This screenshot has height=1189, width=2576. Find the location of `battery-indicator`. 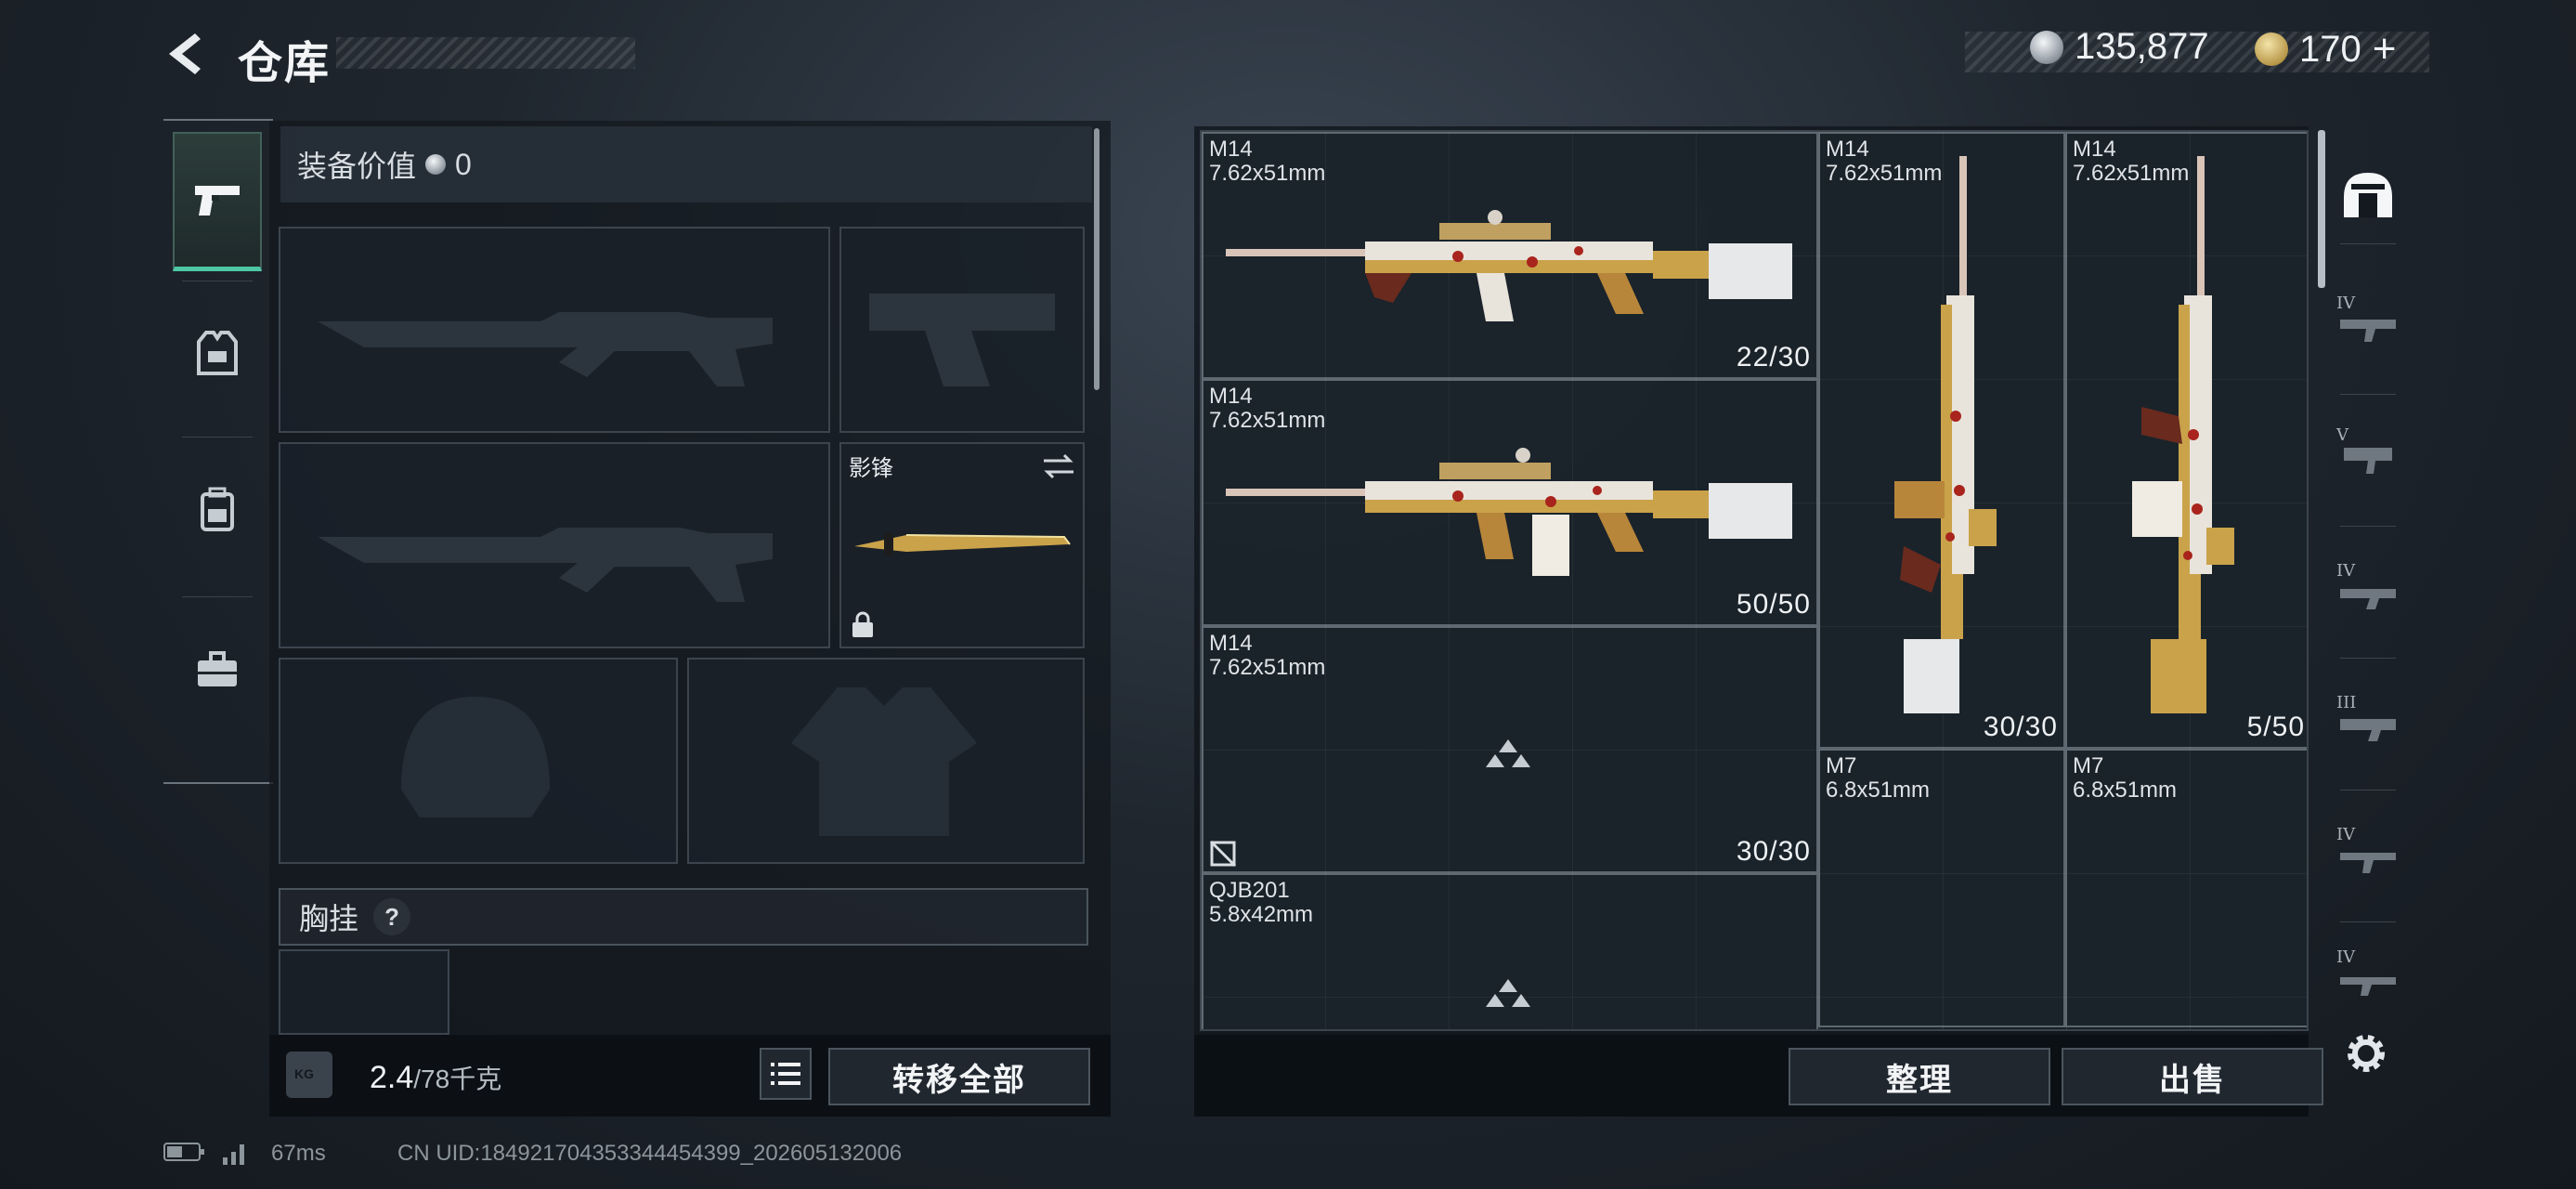

battery-indicator is located at coordinates (184, 1155).